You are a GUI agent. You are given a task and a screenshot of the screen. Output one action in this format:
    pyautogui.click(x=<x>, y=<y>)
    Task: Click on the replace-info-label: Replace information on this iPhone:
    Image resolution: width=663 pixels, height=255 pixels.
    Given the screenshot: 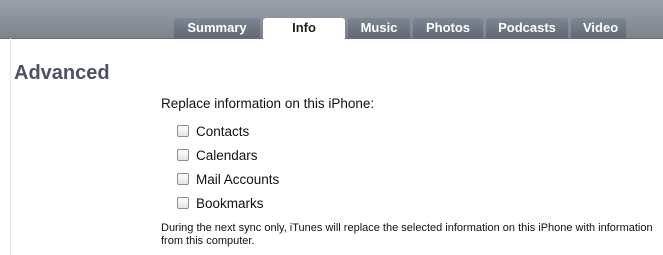 What is the action you would take?
    pyautogui.click(x=268, y=103)
    